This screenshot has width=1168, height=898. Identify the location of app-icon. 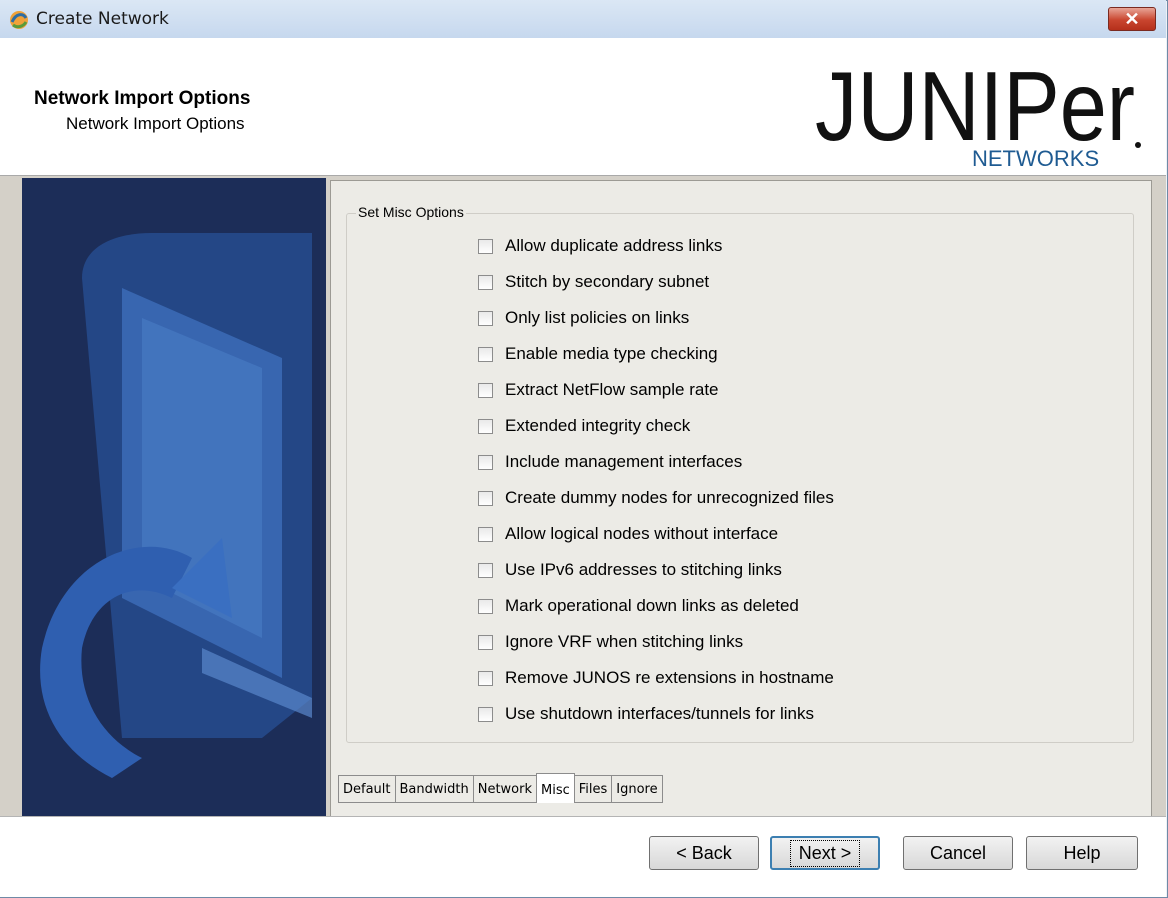
(19, 20).